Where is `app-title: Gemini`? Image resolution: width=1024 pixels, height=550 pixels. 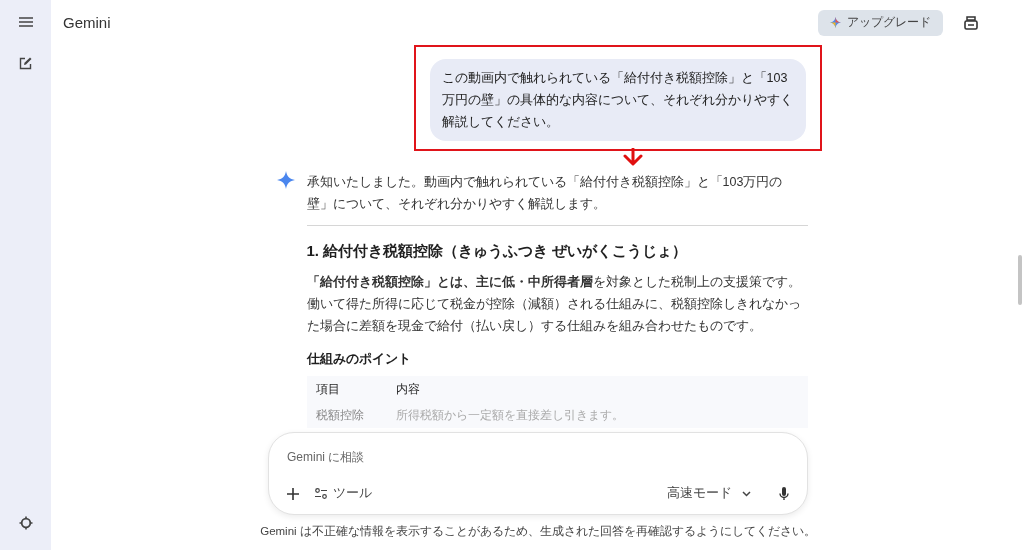
app-title: Gemini is located at coordinates (87, 22).